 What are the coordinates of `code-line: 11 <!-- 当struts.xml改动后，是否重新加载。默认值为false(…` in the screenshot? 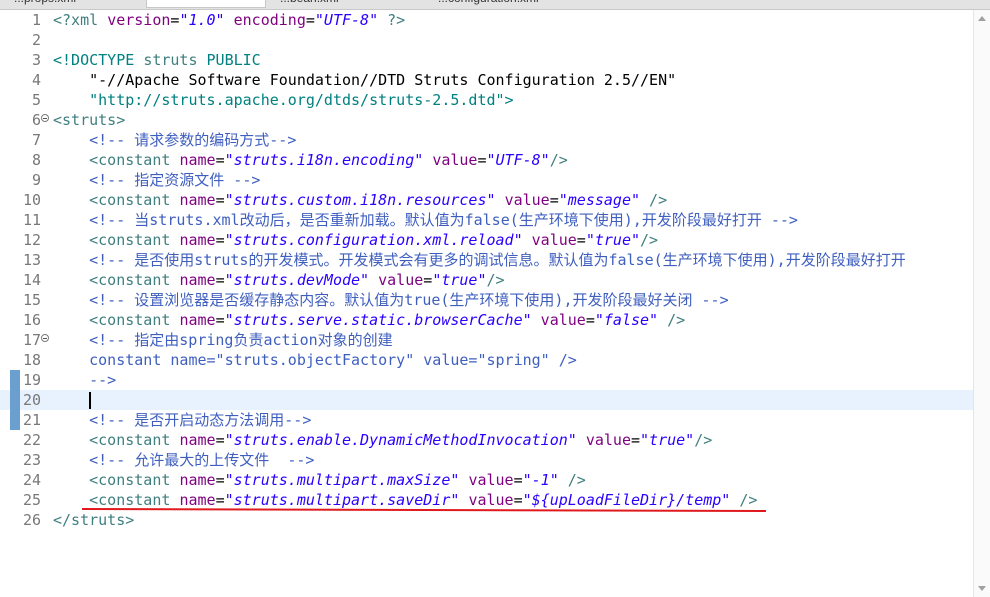 It's located at (486, 220).